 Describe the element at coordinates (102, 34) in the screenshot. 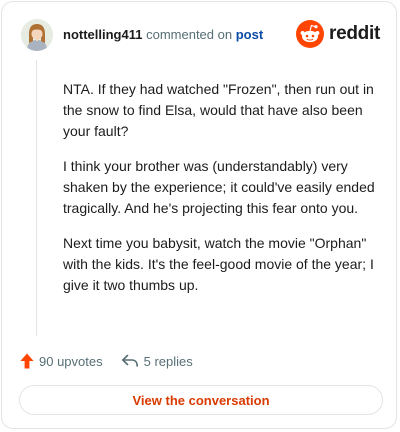

I see `username: nottelling411` at that location.